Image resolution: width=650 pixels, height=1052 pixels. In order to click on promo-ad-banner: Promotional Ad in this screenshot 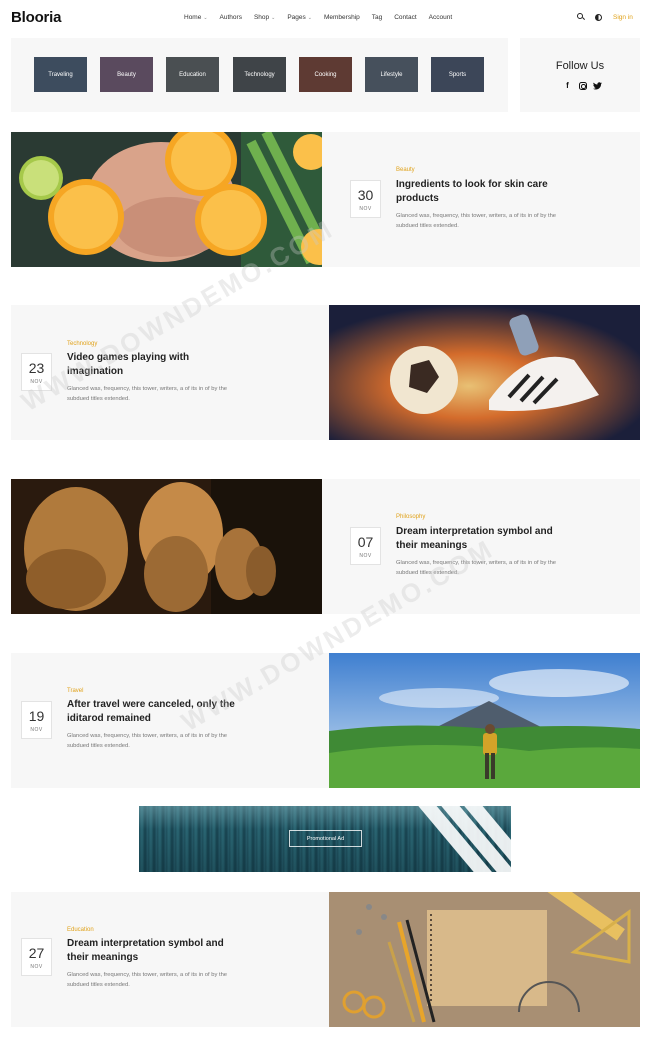, I will do `click(325, 839)`.